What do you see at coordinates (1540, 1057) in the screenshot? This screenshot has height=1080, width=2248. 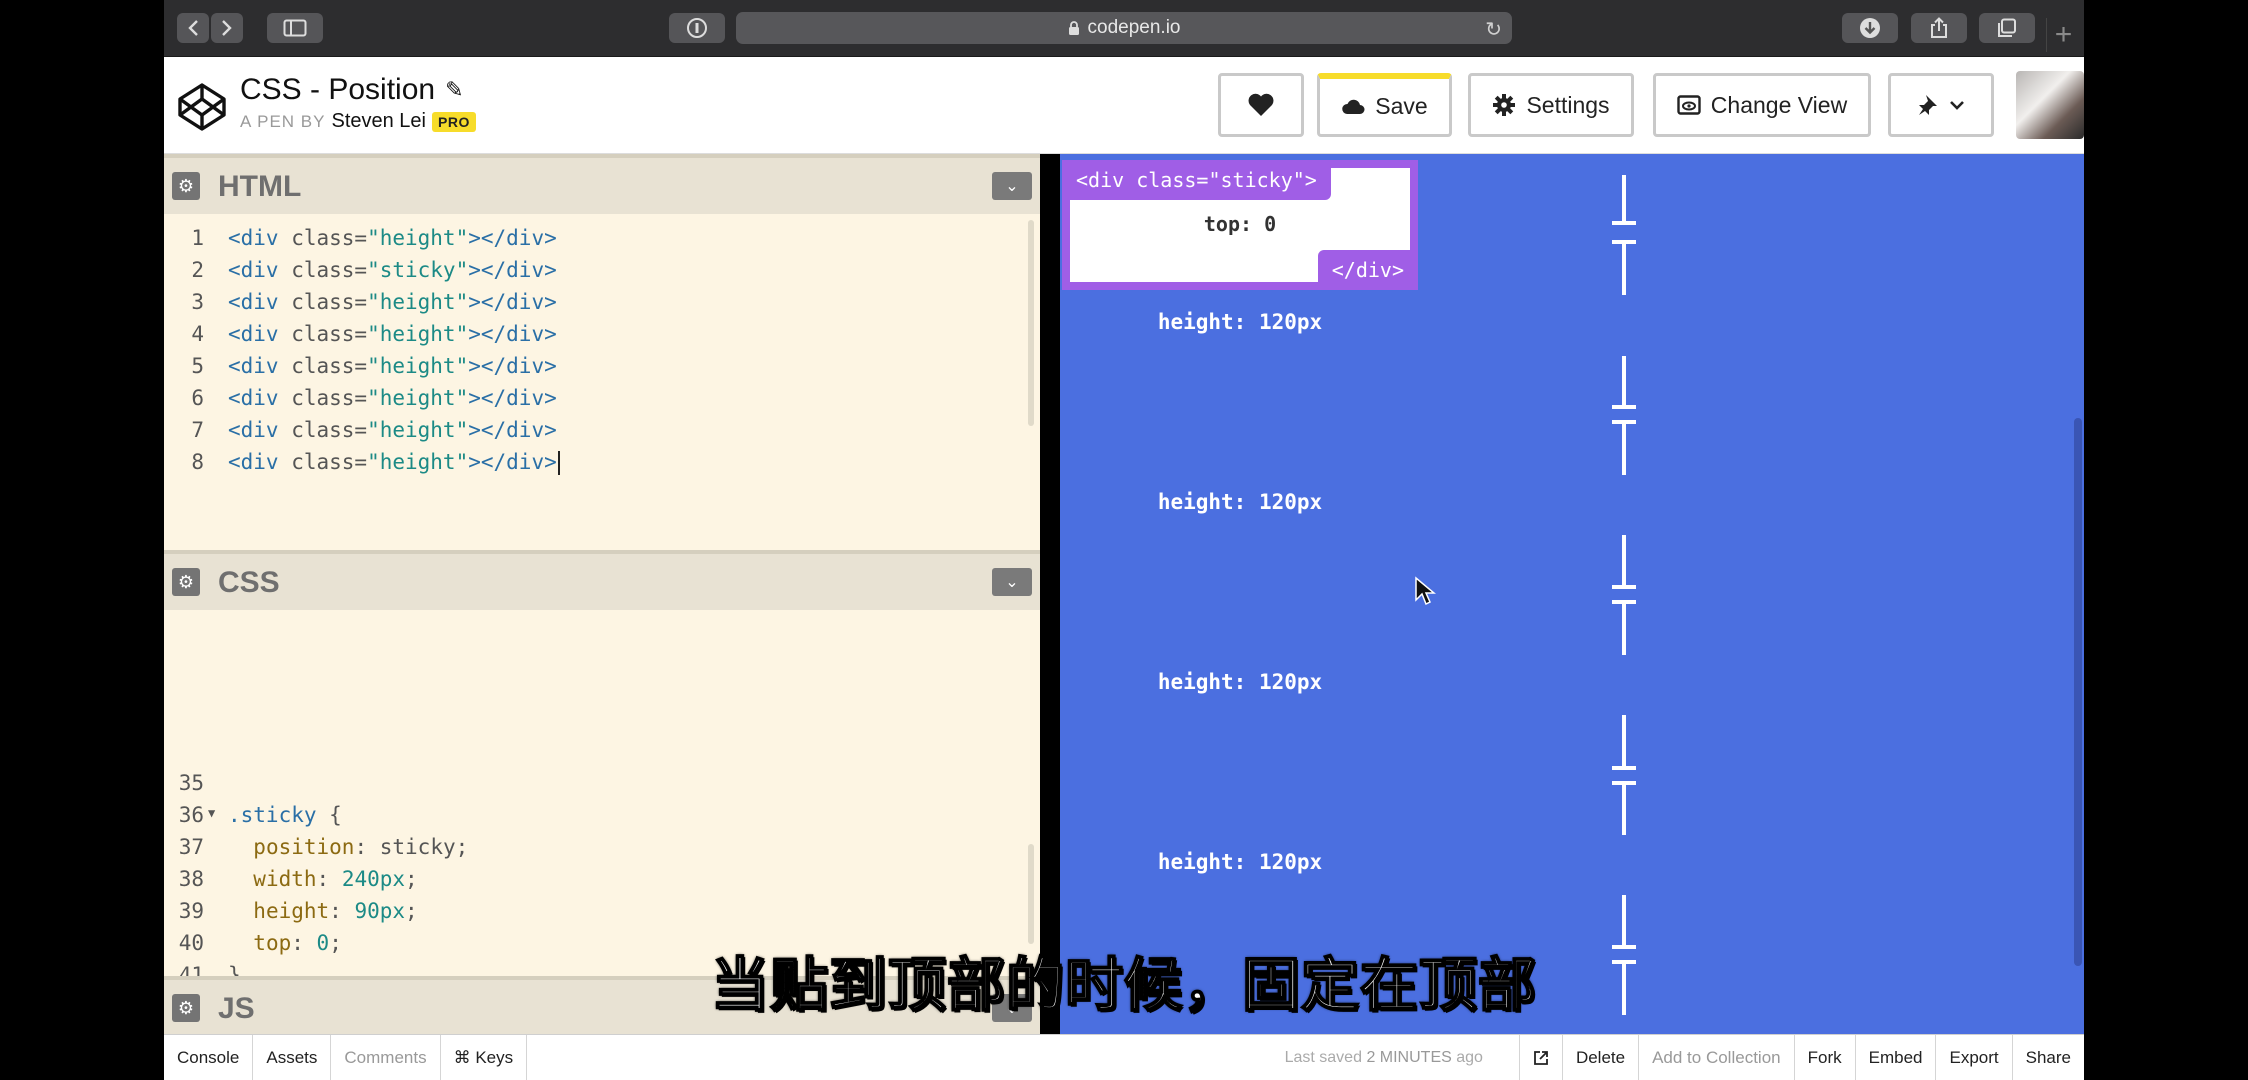 I see `open-external-button` at bounding box center [1540, 1057].